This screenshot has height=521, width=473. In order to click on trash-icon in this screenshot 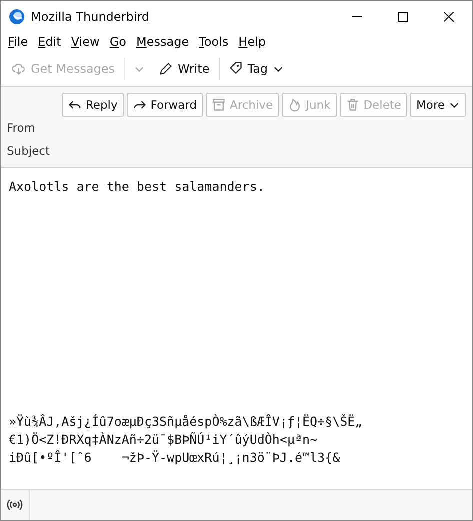, I will do `click(353, 105)`.